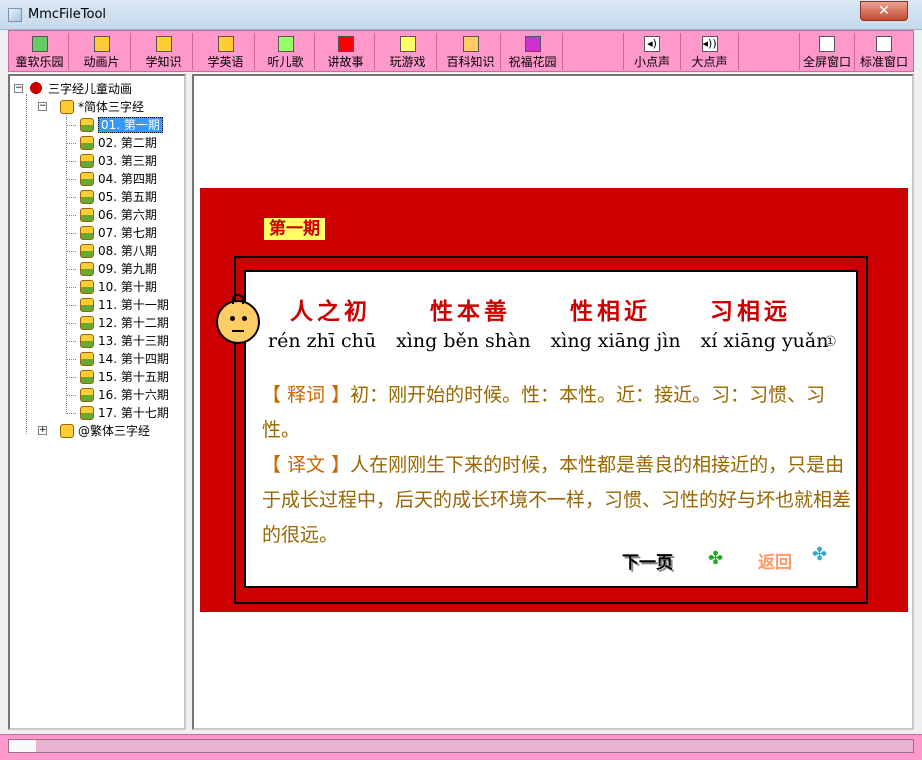 Image resolution: width=922 pixels, height=760 pixels. Describe the element at coordinates (226, 51) in the screenshot. I see `toolbar-button-english: 学英语` at that location.